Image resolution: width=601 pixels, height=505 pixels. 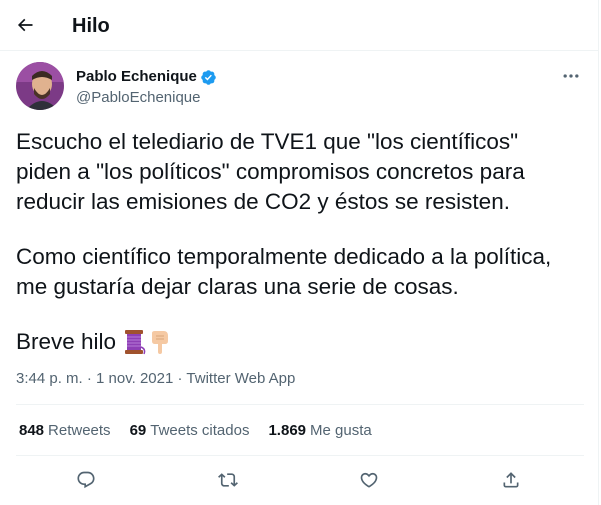 I want to click on share-icon, so click(x=511, y=480).